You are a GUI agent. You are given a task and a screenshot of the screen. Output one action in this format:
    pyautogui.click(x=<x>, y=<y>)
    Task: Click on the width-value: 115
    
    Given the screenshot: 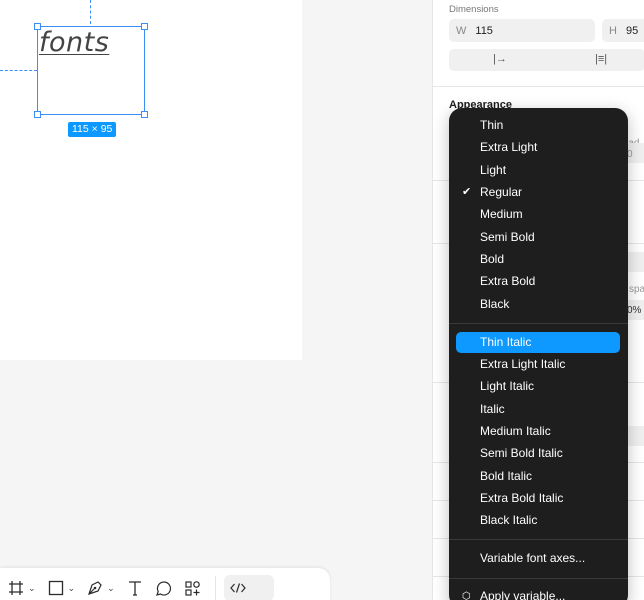 What is the action you would take?
    pyautogui.click(x=484, y=31)
    